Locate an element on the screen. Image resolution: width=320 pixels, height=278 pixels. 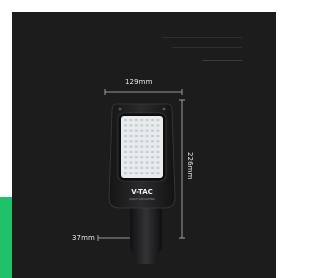
height-dimension is located at coordinates (182, 169).